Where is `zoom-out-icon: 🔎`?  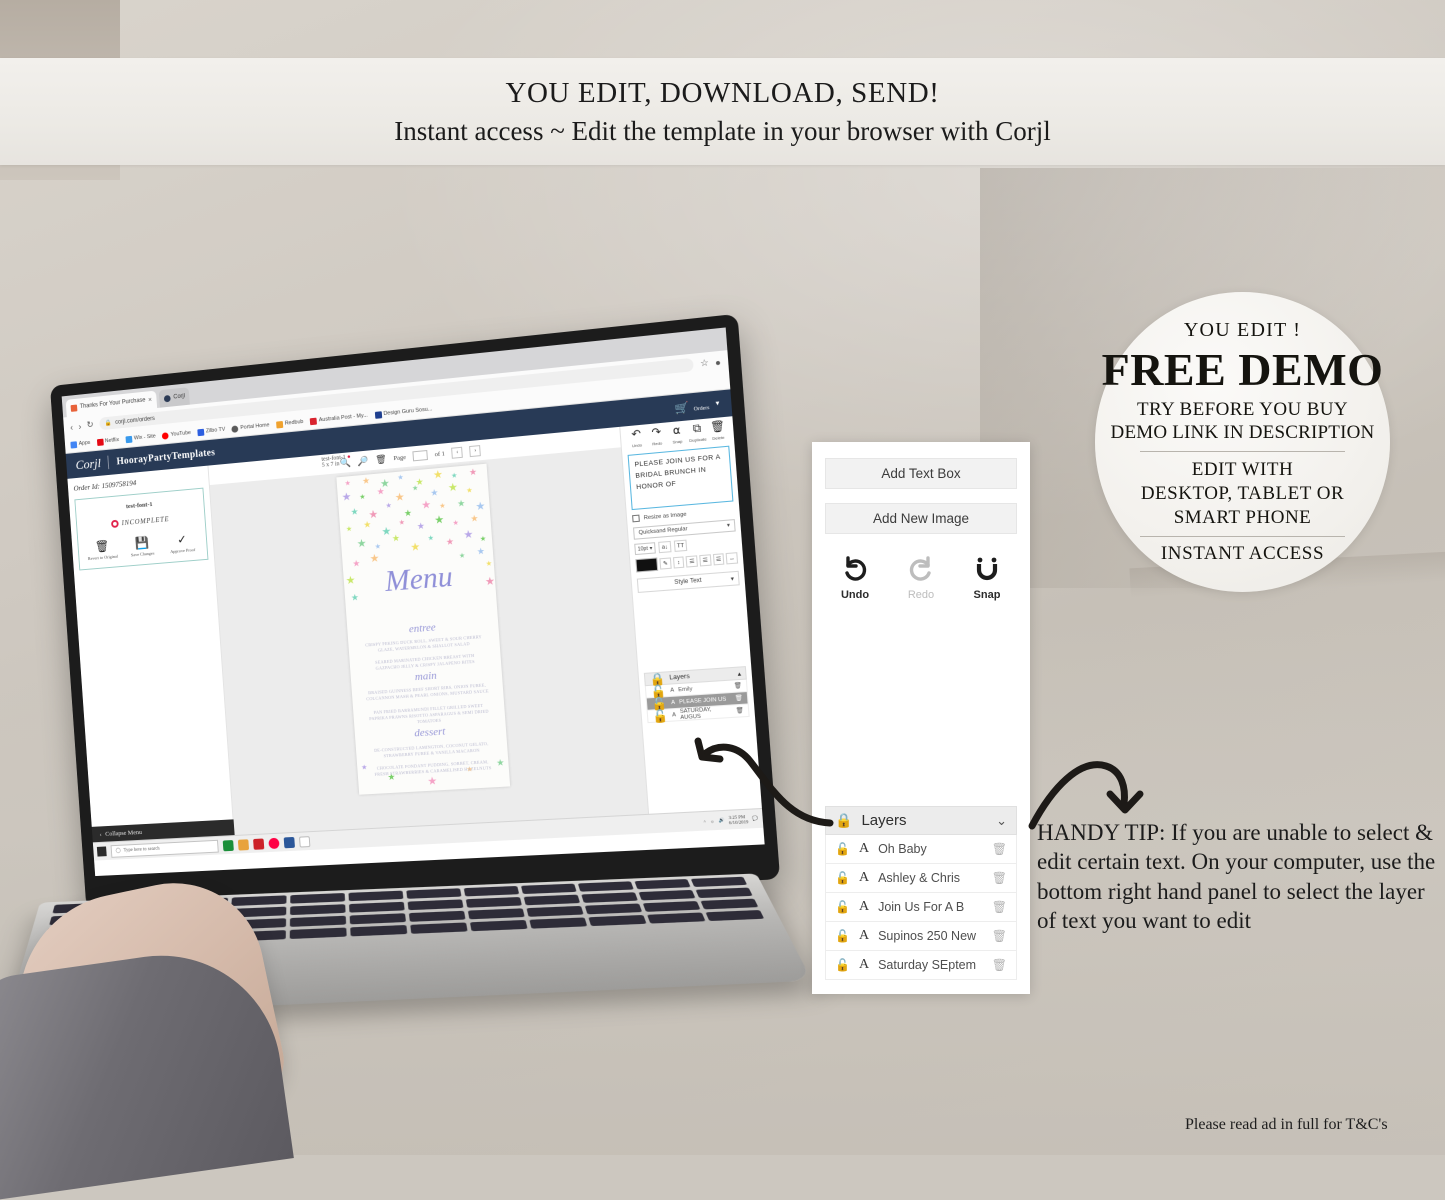
zoom-out-icon: 🔎 is located at coordinates (363, 461).